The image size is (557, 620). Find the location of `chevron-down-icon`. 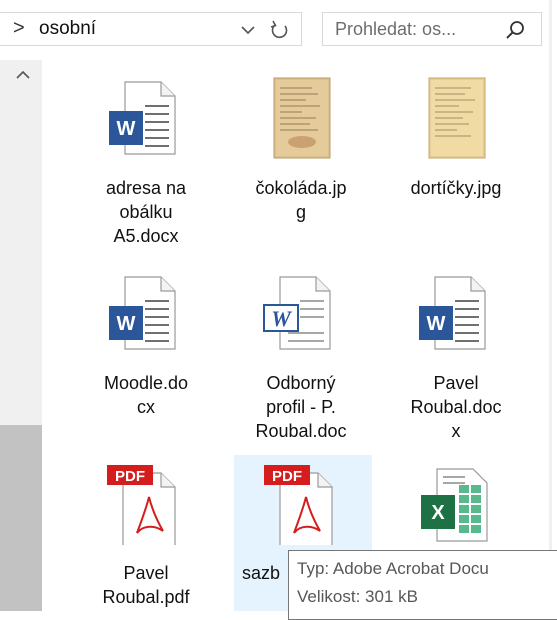

chevron-down-icon is located at coordinates (248, 30).